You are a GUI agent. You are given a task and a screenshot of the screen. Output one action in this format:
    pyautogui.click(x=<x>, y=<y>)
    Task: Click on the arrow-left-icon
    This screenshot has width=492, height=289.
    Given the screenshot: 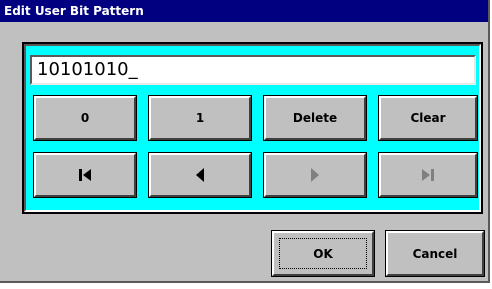 What is the action you would take?
    pyautogui.click(x=200, y=175)
    